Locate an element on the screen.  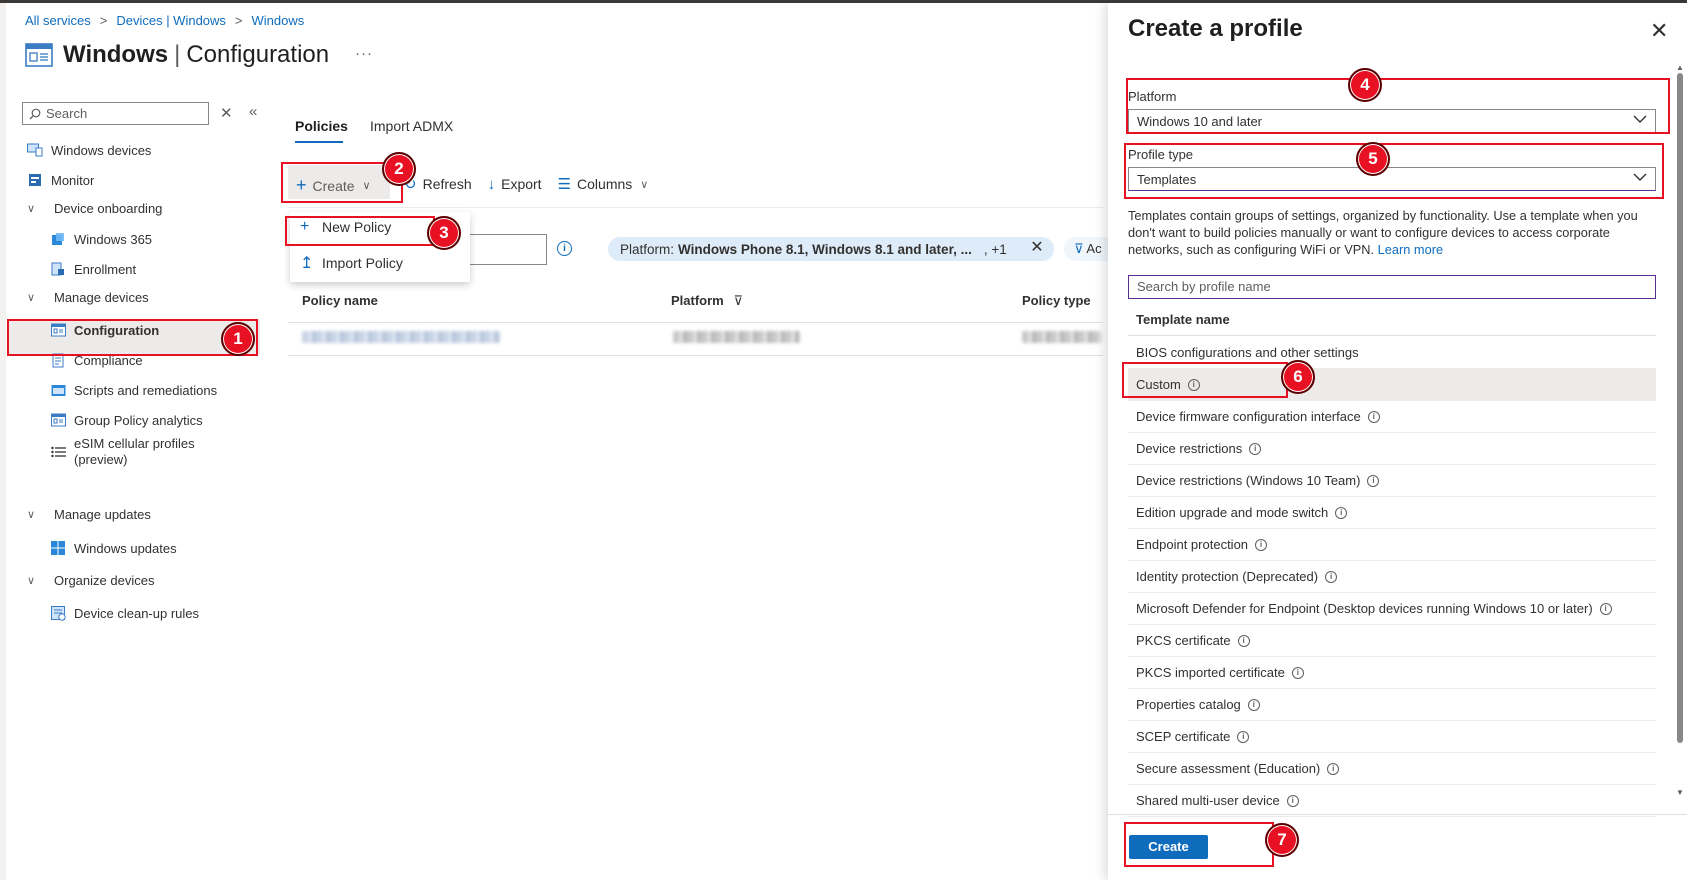
more-options-button: ··· is located at coordinates (364, 53).